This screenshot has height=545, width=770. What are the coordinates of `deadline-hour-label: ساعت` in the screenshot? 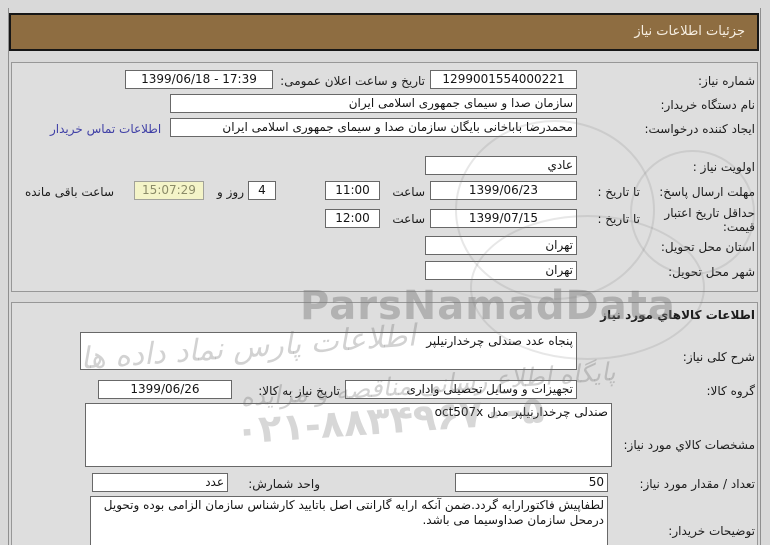 It's located at (408, 192).